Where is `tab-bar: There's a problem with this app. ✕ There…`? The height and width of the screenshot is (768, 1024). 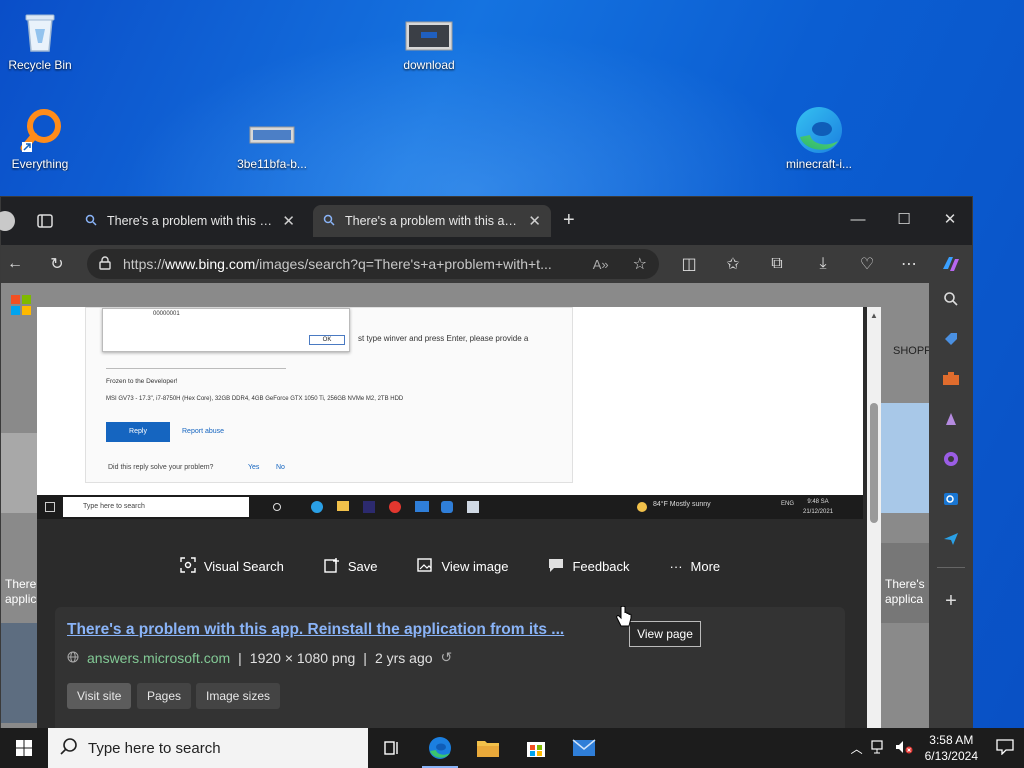
tab-bar: There's a problem with this app. ✕ There… is located at coordinates (486, 221).